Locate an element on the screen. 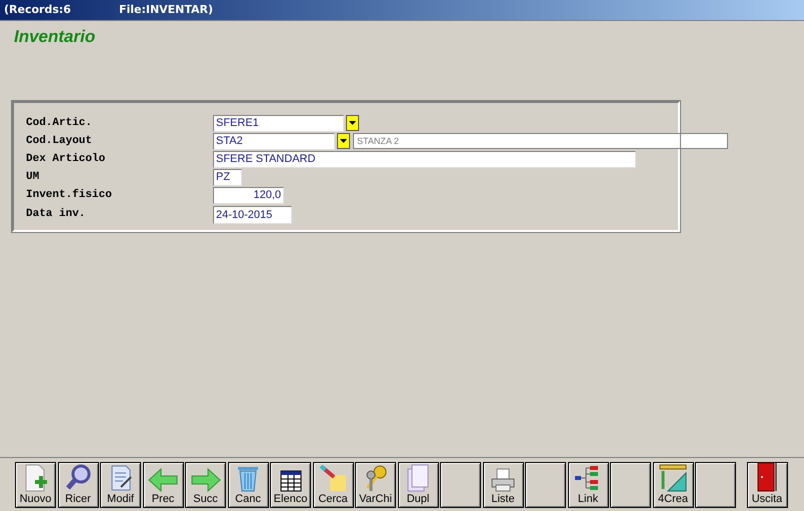 The image size is (804, 511). field-label: Data inv. is located at coordinates (56, 214).